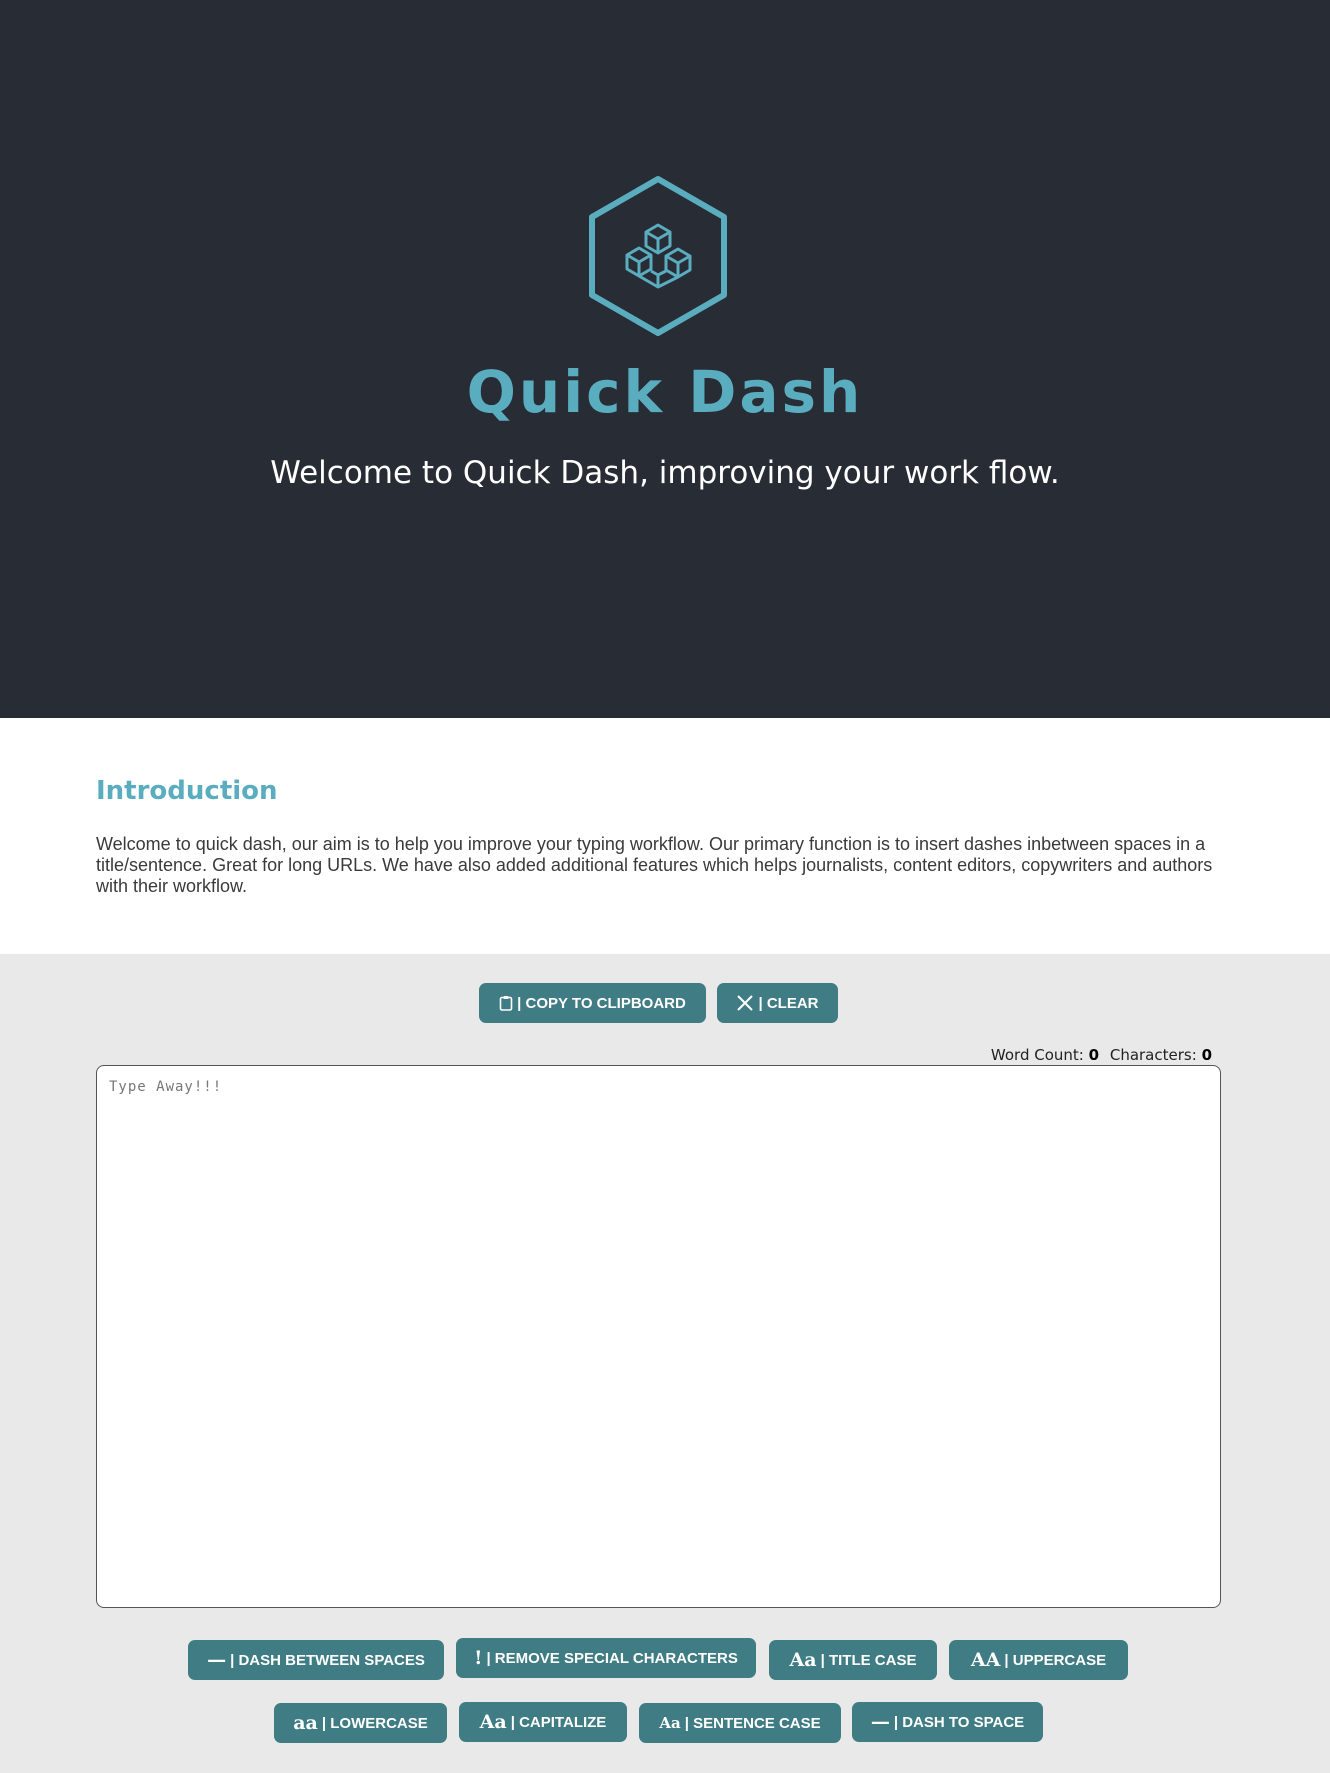  What do you see at coordinates (374, 1723) in the screenshot?
I see `lowercase-label: | LOWERCASE` at bounding box center [374, 1723].